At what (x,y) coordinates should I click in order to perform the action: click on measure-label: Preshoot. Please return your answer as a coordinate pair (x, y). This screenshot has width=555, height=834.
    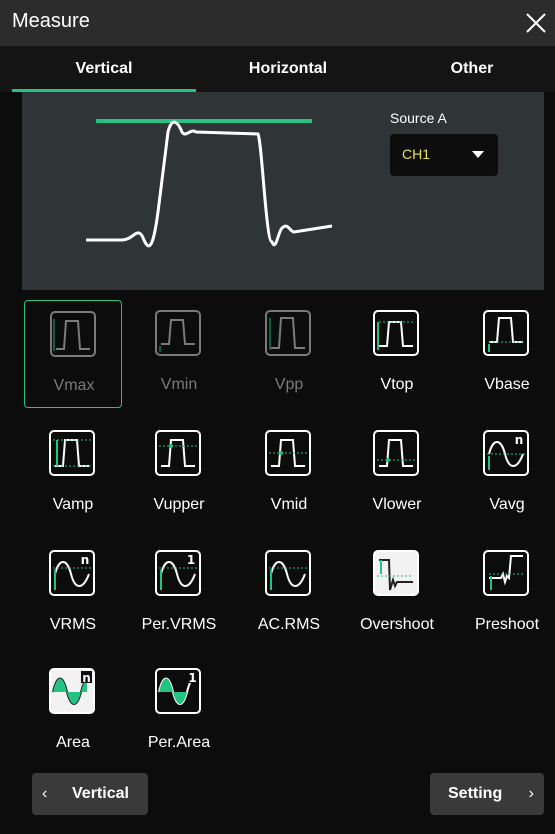
    Looking at the image, I should click on (507, 624).